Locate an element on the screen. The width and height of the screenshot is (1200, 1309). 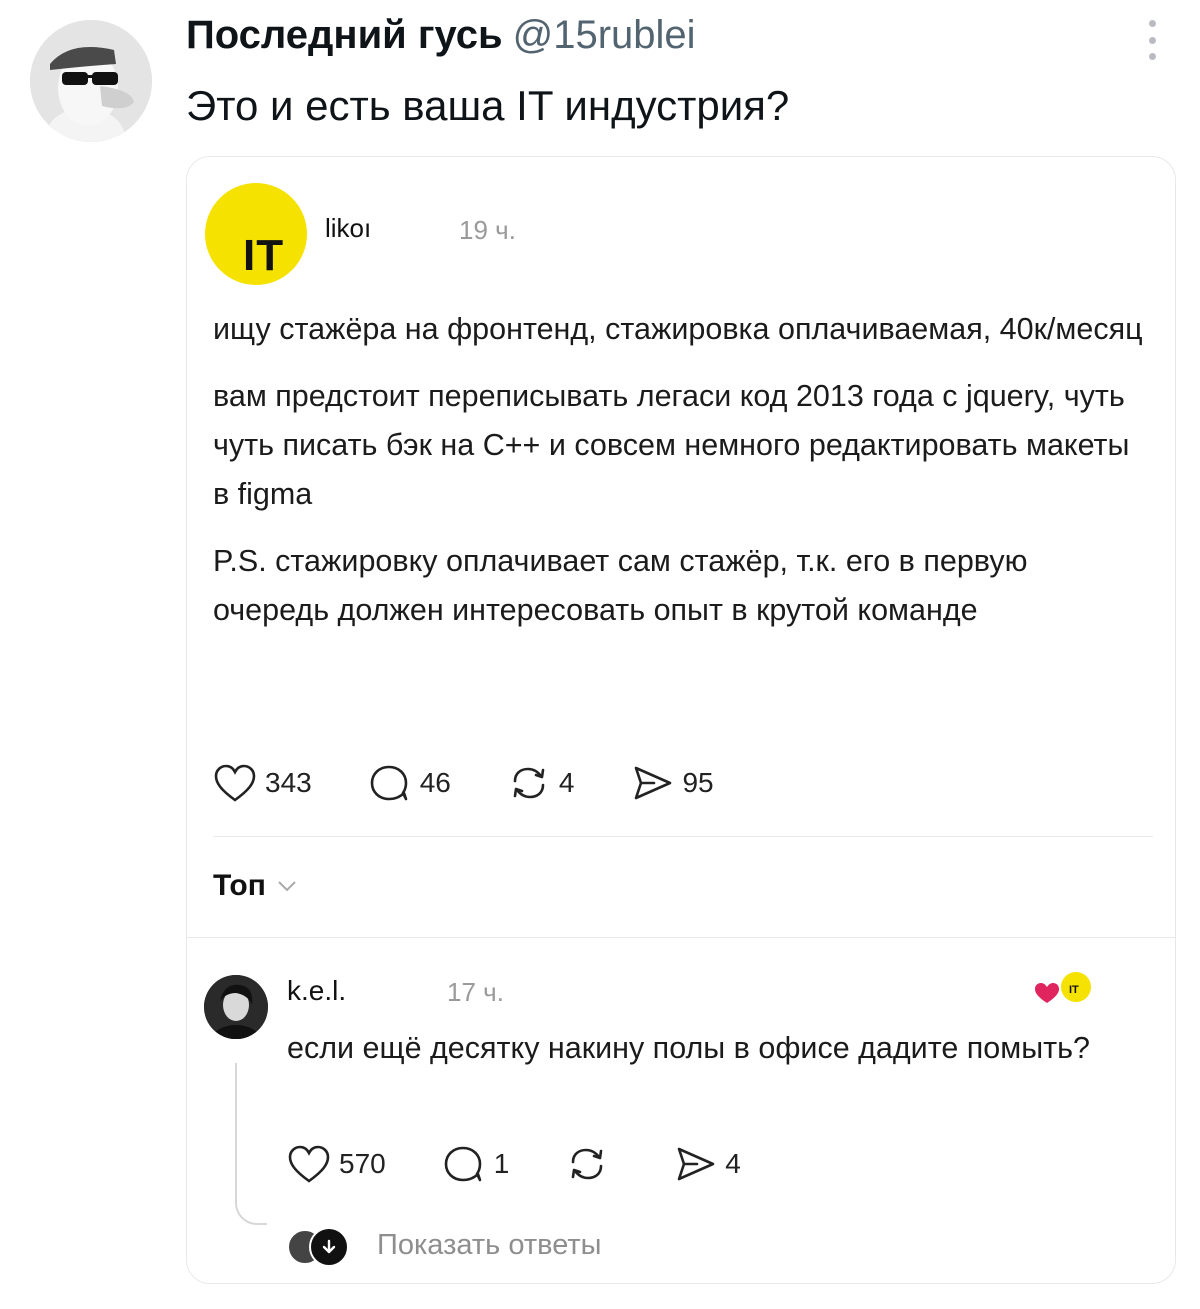
reply-share-button: 4 is located at coordinates (707, 1164).